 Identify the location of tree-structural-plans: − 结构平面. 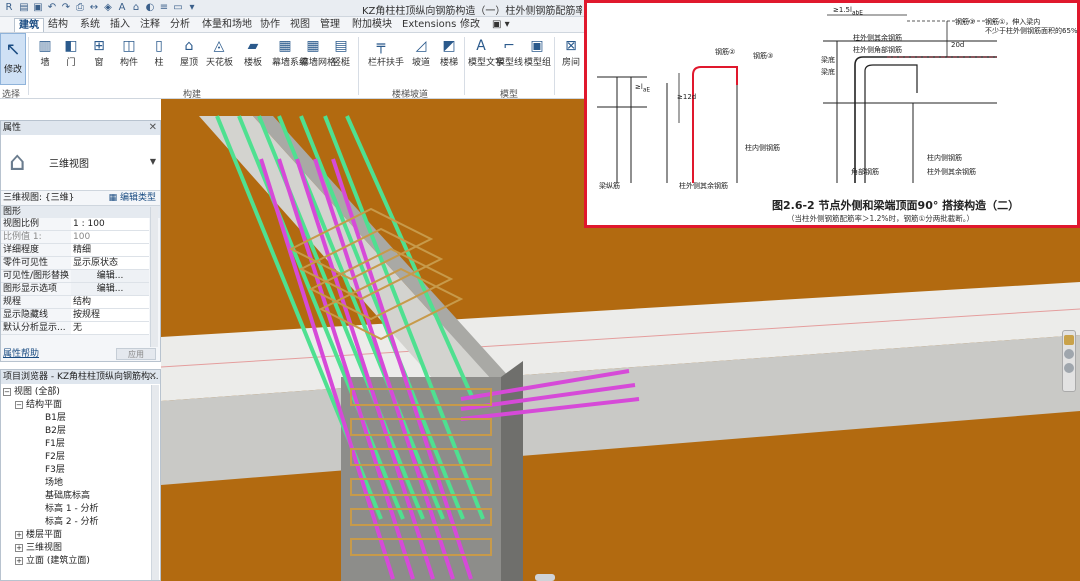
(38, 405).